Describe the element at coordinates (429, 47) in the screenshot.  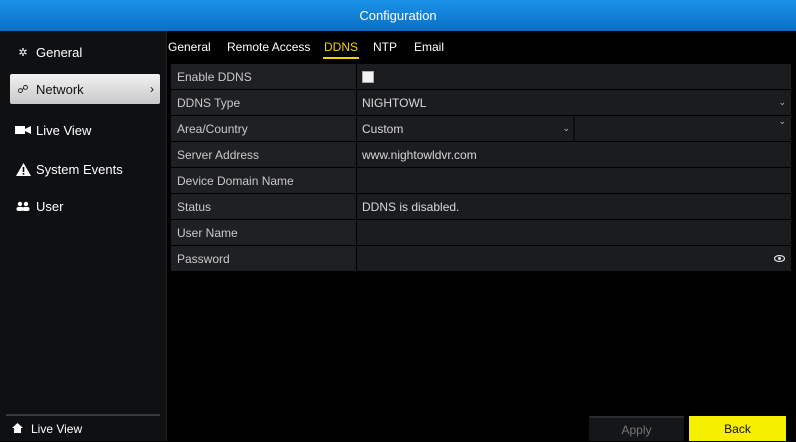
I see `tab-email: Email` at that location.